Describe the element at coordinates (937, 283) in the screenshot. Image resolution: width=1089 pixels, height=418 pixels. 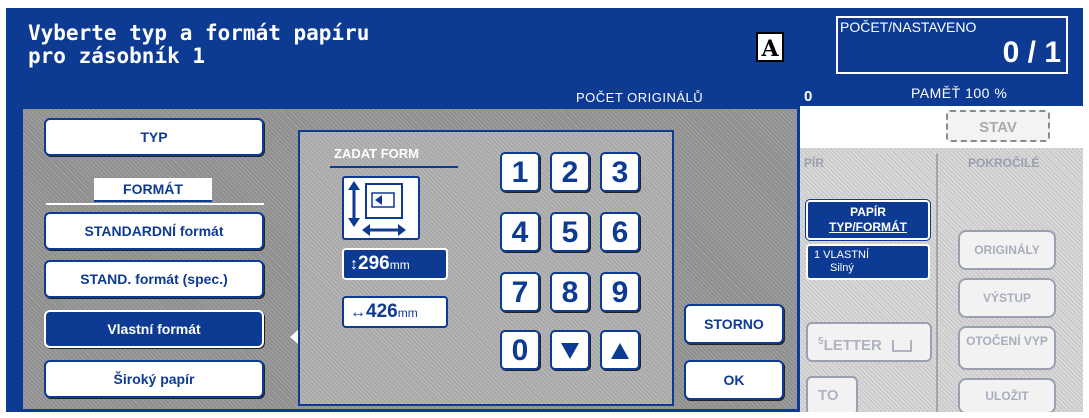
I see `column-divider` at that location.